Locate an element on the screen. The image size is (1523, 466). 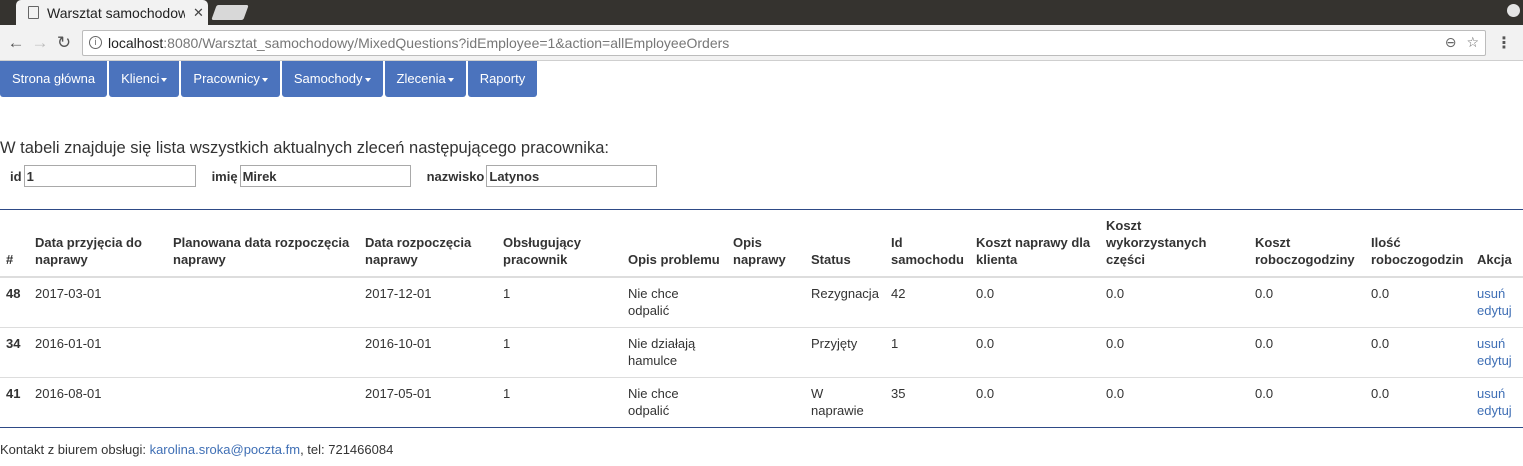
forward-arrow-icon: → is located at coordinates (40, 43).